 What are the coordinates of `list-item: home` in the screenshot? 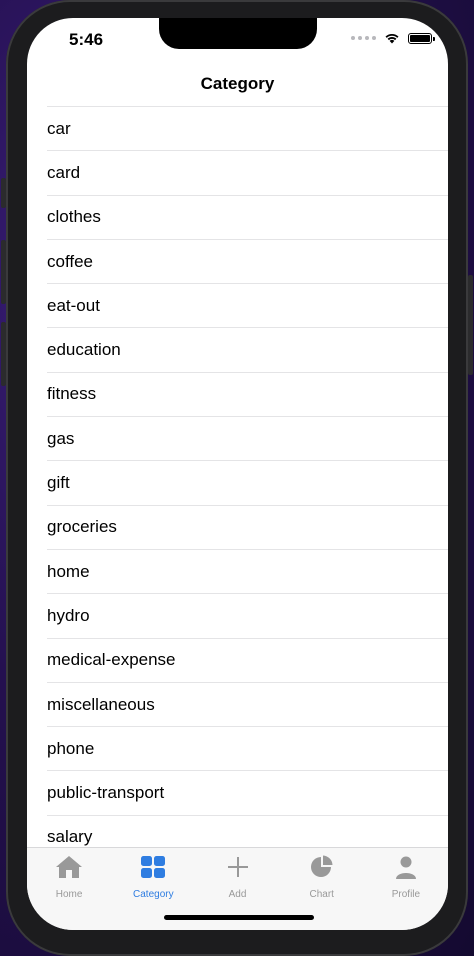 It's located at (247, 572).